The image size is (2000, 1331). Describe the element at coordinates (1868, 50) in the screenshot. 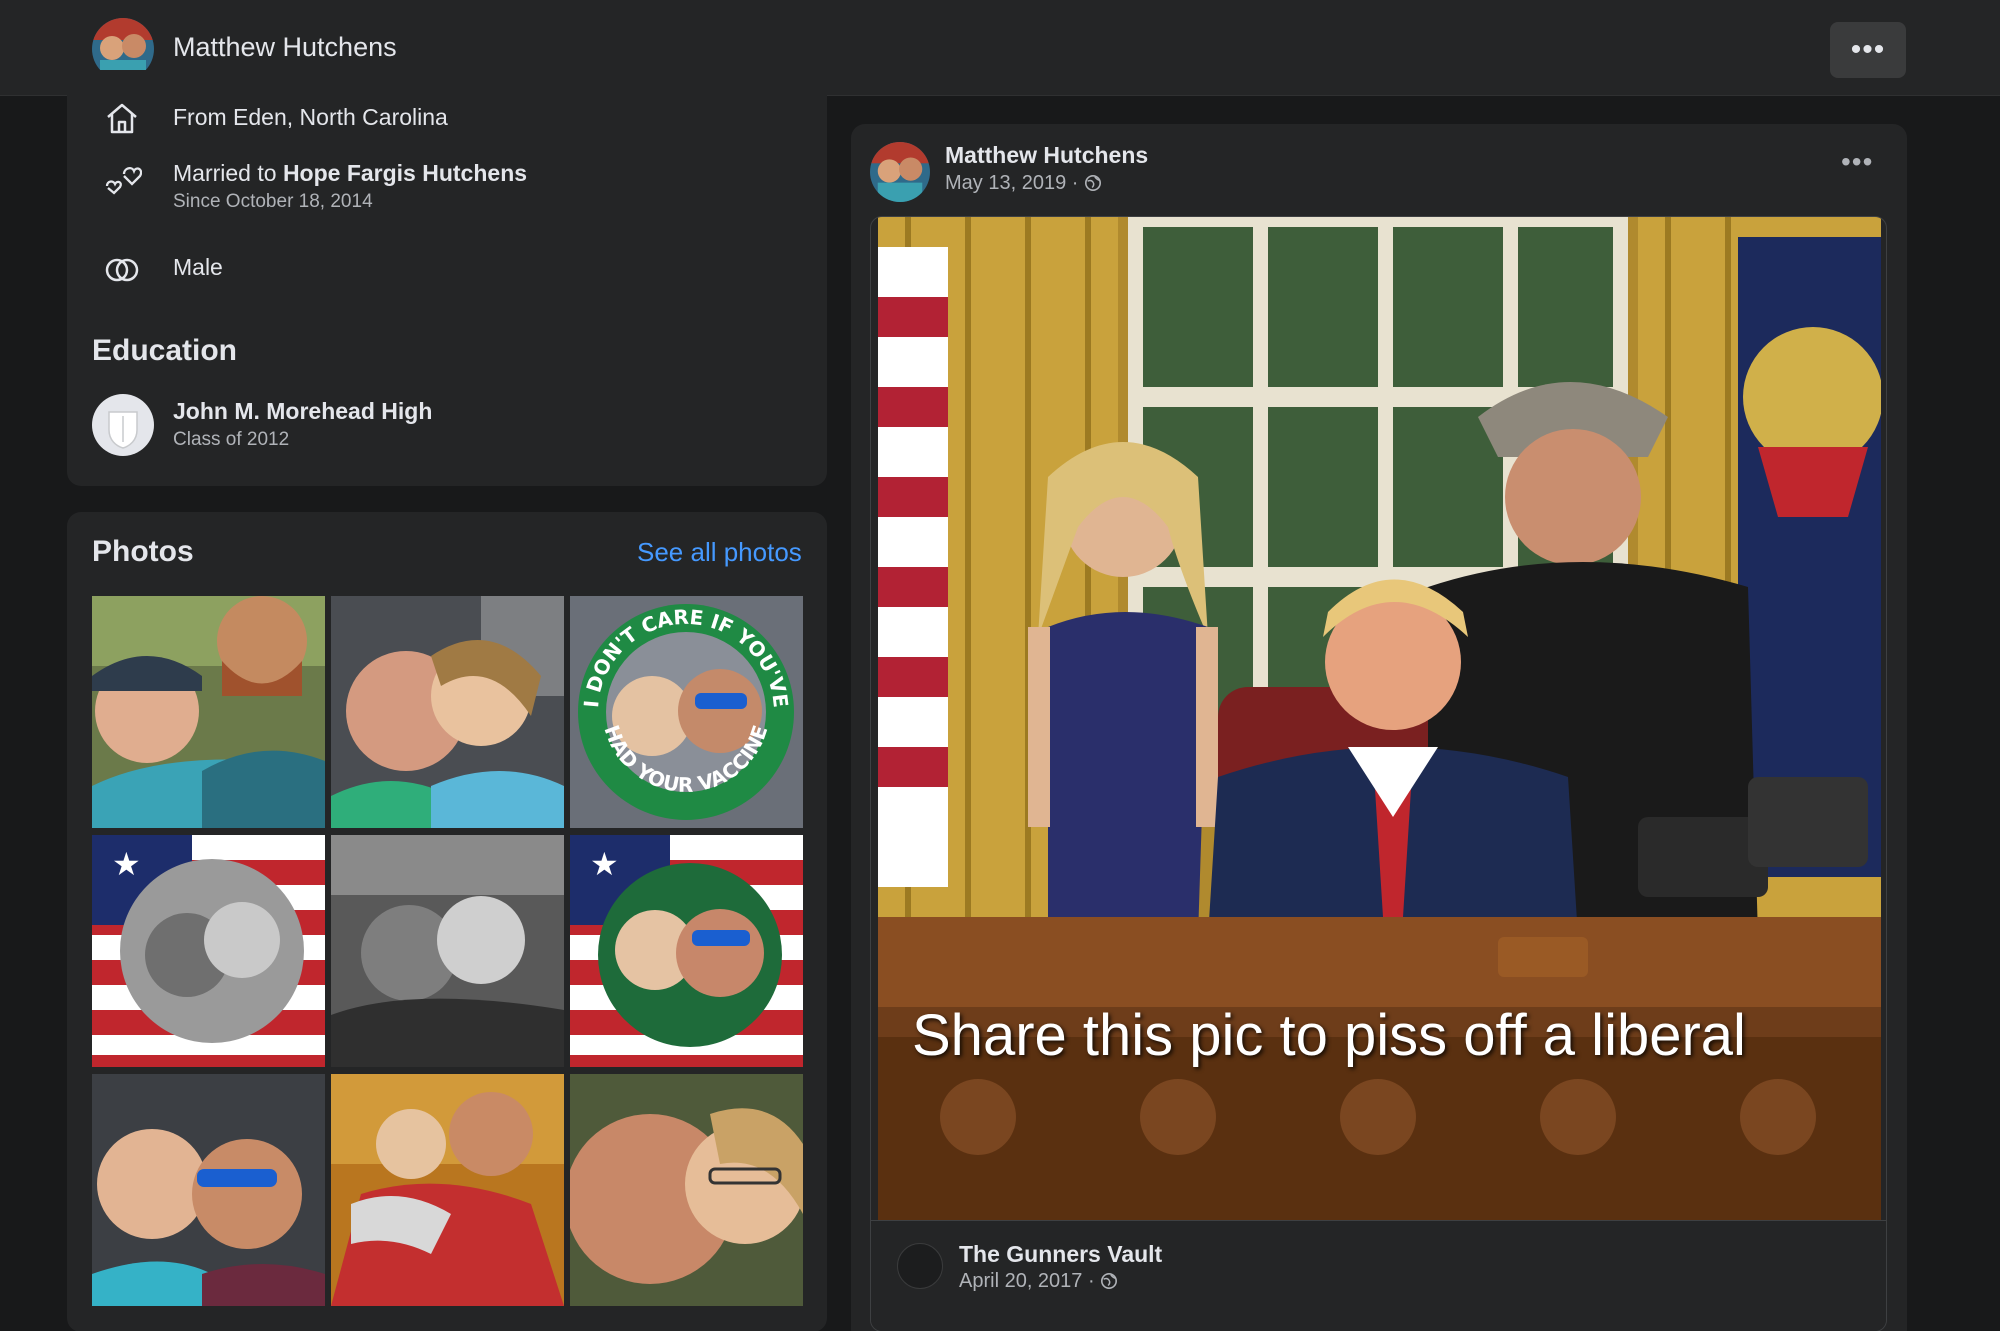

I see `more-options-button: •••` at that location.